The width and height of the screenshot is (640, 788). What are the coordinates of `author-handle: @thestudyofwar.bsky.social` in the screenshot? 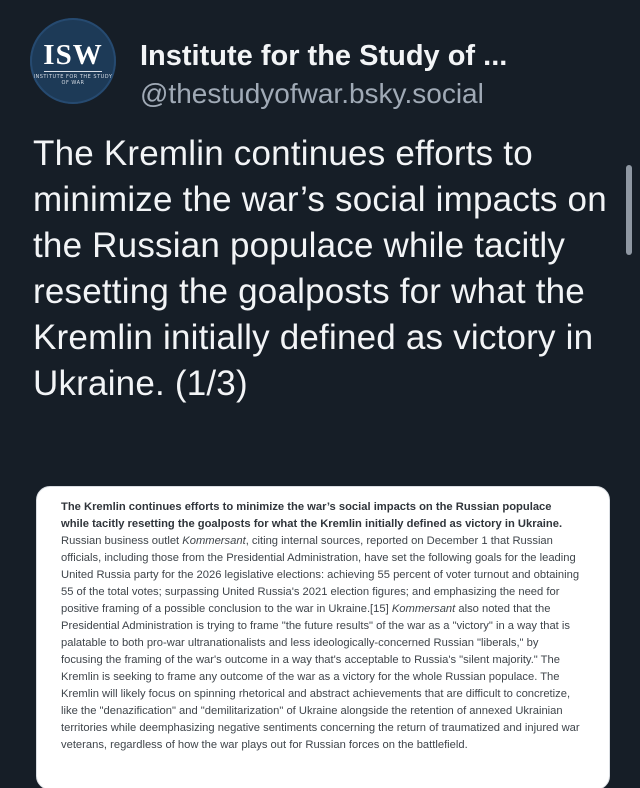 It's located at (312, 94).